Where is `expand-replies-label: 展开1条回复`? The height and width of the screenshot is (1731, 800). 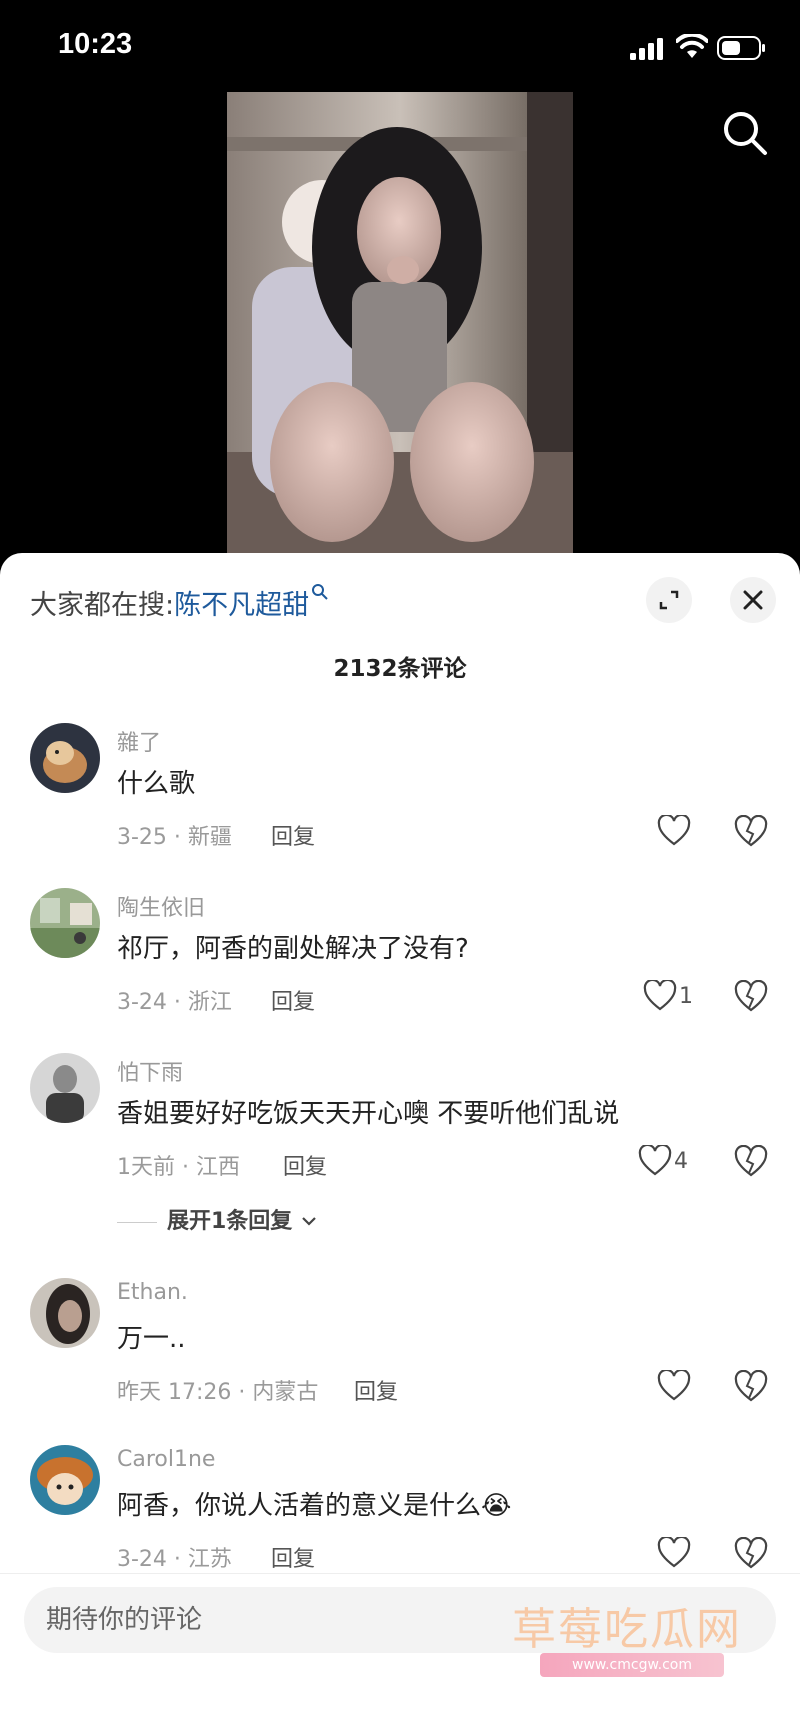
expand-replies-label: 展开1条回复 is located at coordinates (230, 1221).